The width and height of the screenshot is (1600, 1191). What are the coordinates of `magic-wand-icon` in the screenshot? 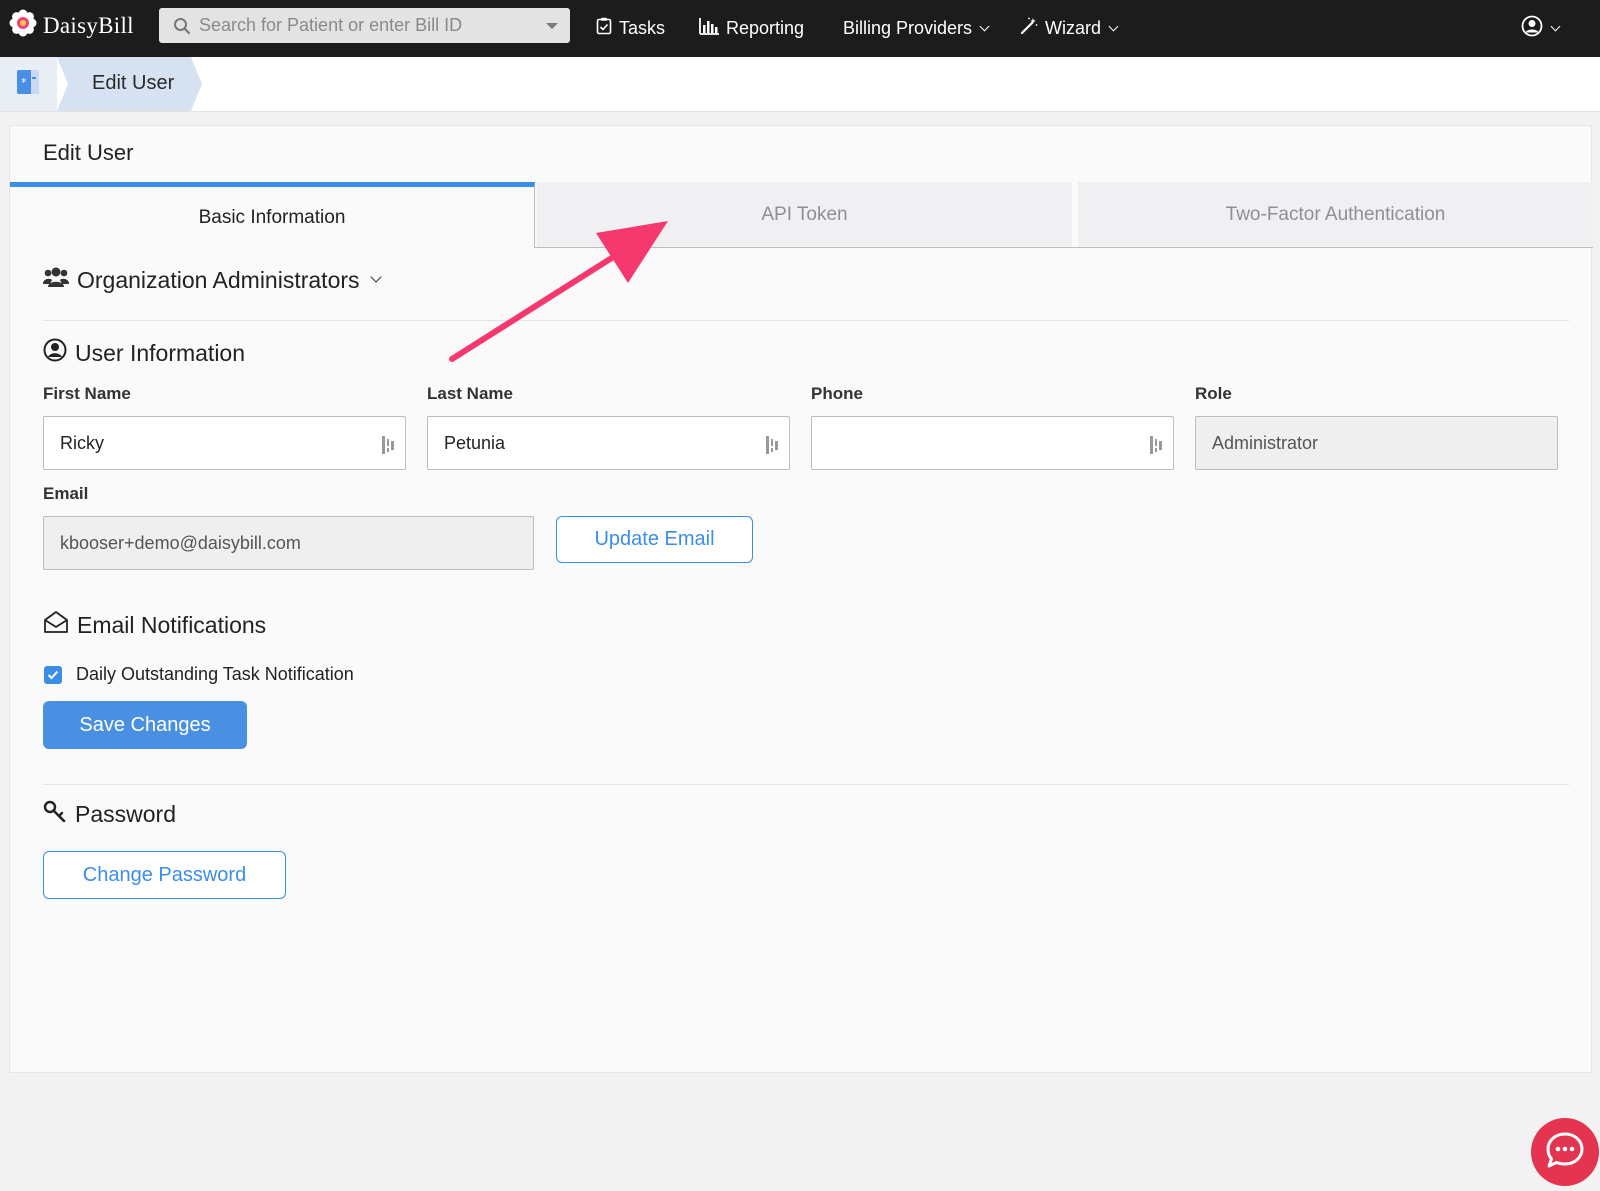 It's located at (1029, 28).